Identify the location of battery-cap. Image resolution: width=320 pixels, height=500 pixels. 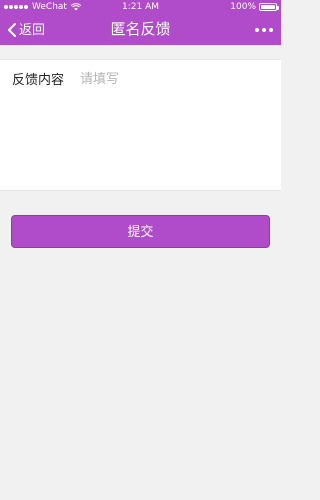
(278, 8).